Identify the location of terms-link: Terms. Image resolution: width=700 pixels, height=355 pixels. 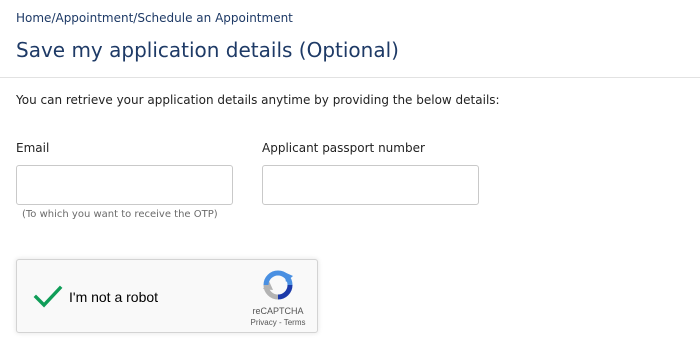
(295, 322).